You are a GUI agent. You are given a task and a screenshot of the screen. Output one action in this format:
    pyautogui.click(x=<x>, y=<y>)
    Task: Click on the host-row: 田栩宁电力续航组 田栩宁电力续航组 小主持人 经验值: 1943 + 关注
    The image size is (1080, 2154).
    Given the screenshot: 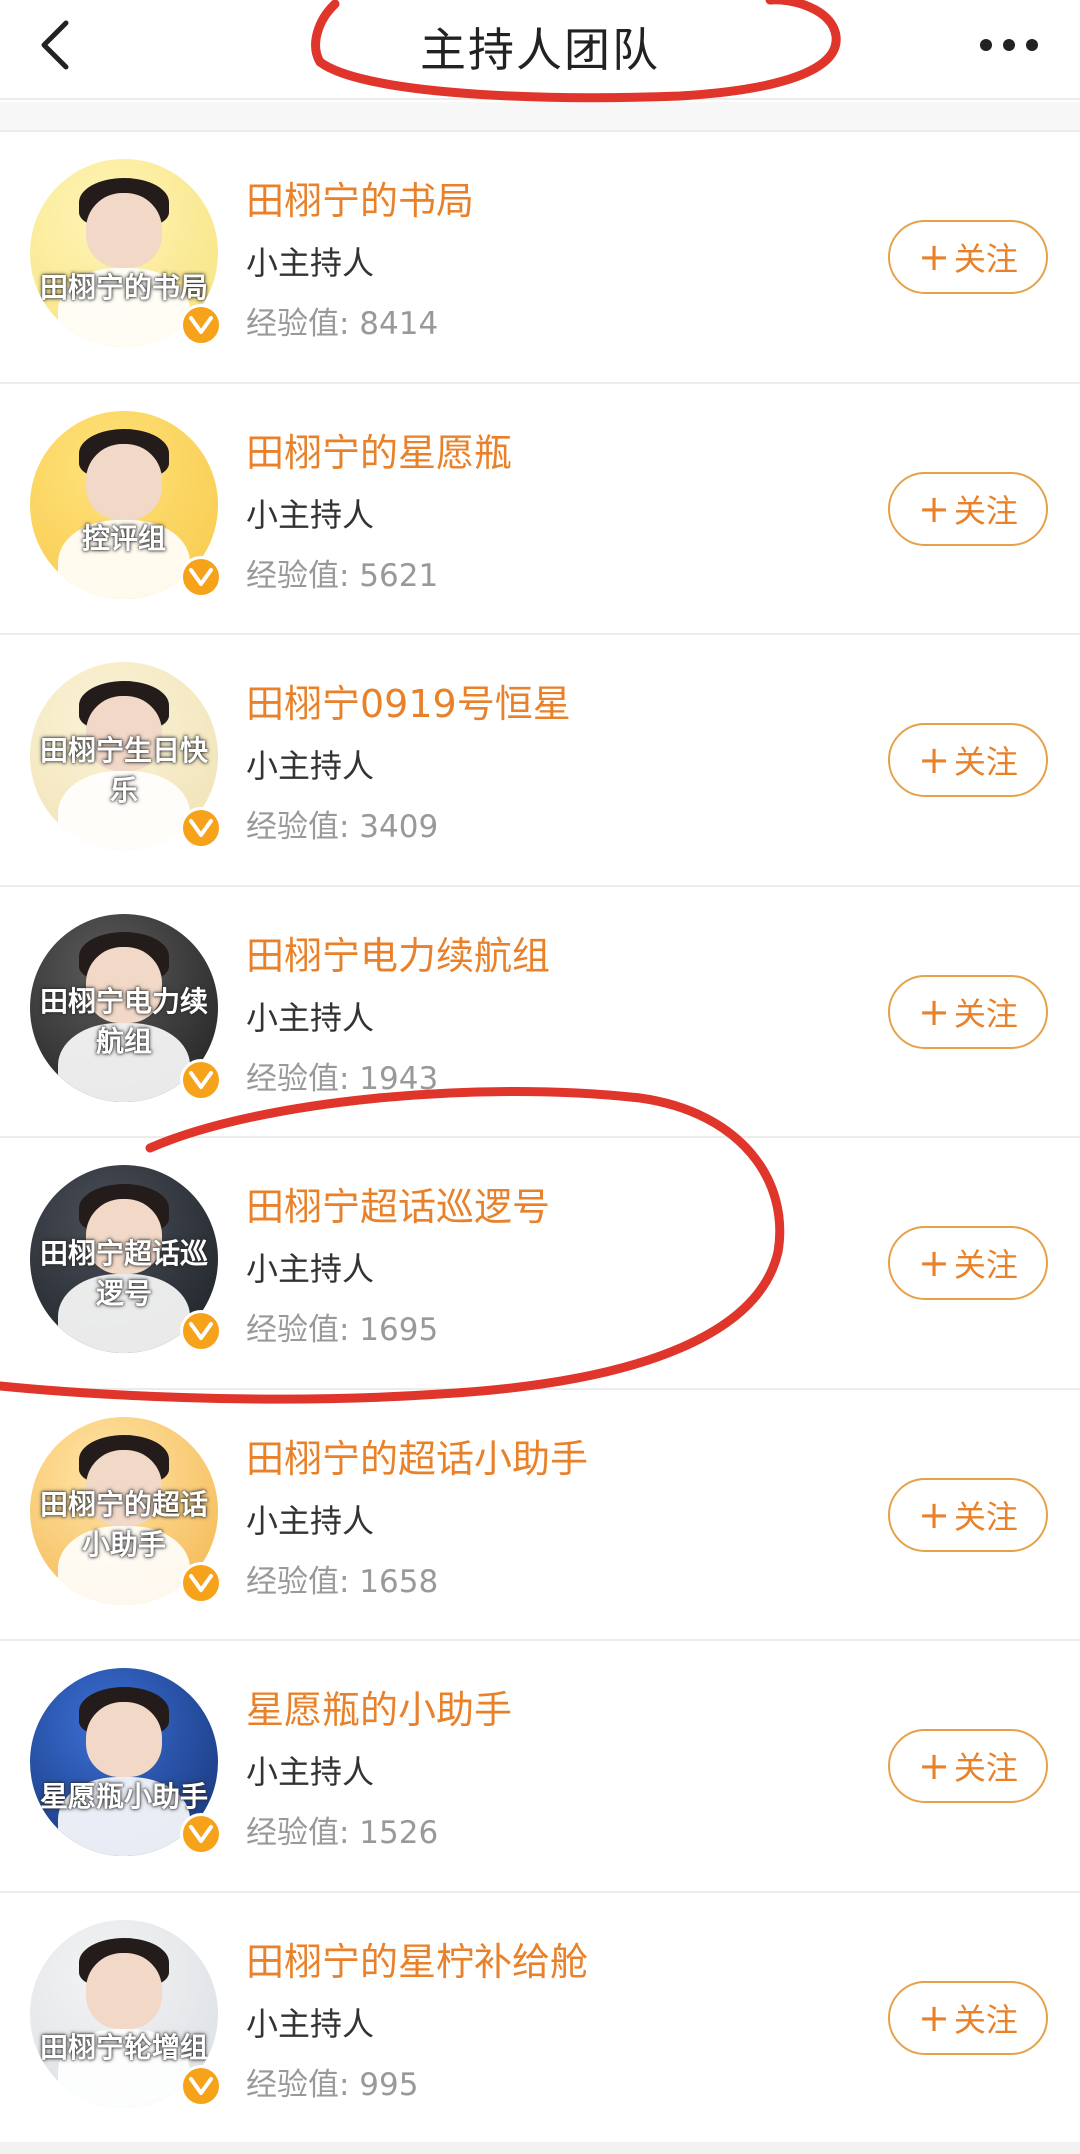 What is the action you would take?
    pyautogui.click(x=540, y=1012)
    